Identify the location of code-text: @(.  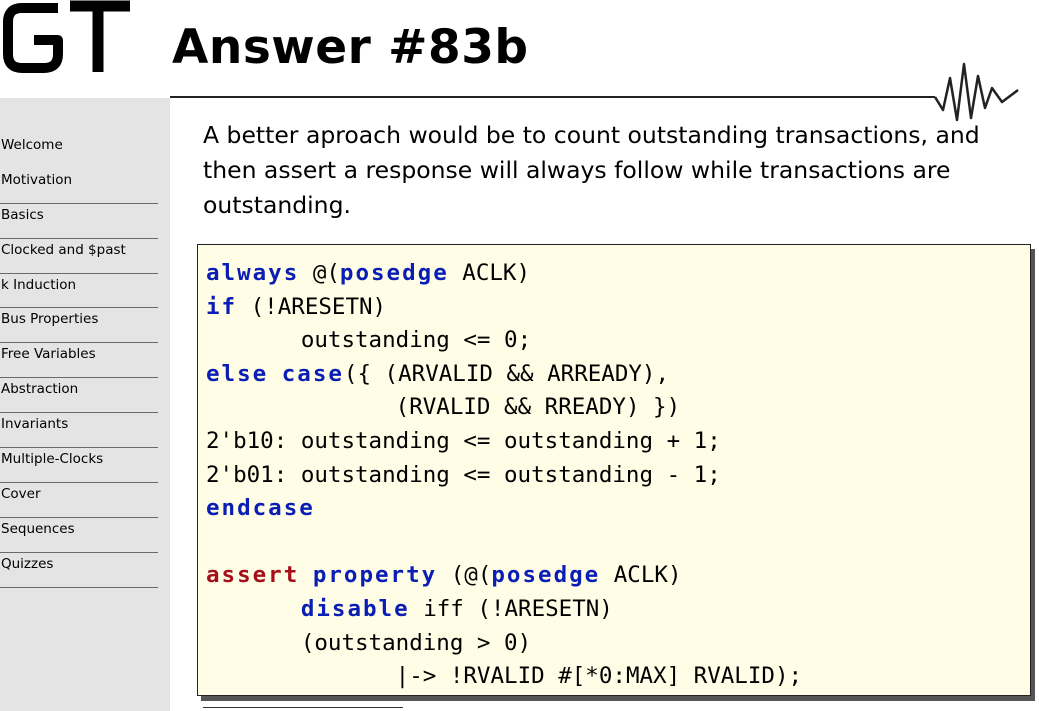
(319, 273).